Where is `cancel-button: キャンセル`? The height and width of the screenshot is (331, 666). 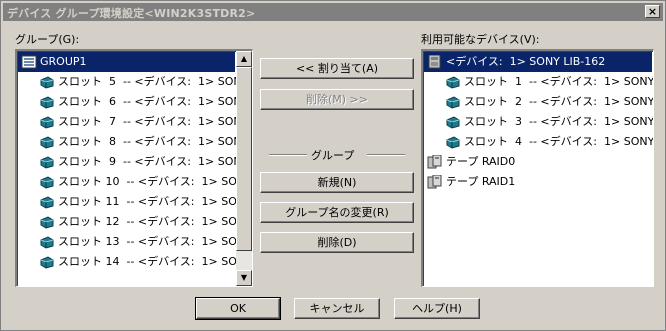 cancel-button: キャンセル is located at coordinates (337, 308).